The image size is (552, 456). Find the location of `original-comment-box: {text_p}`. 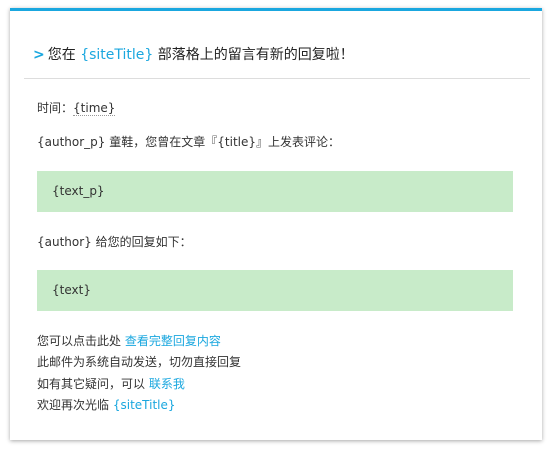

original-comment-box: {text_p} is located at coordinates (275, 191).